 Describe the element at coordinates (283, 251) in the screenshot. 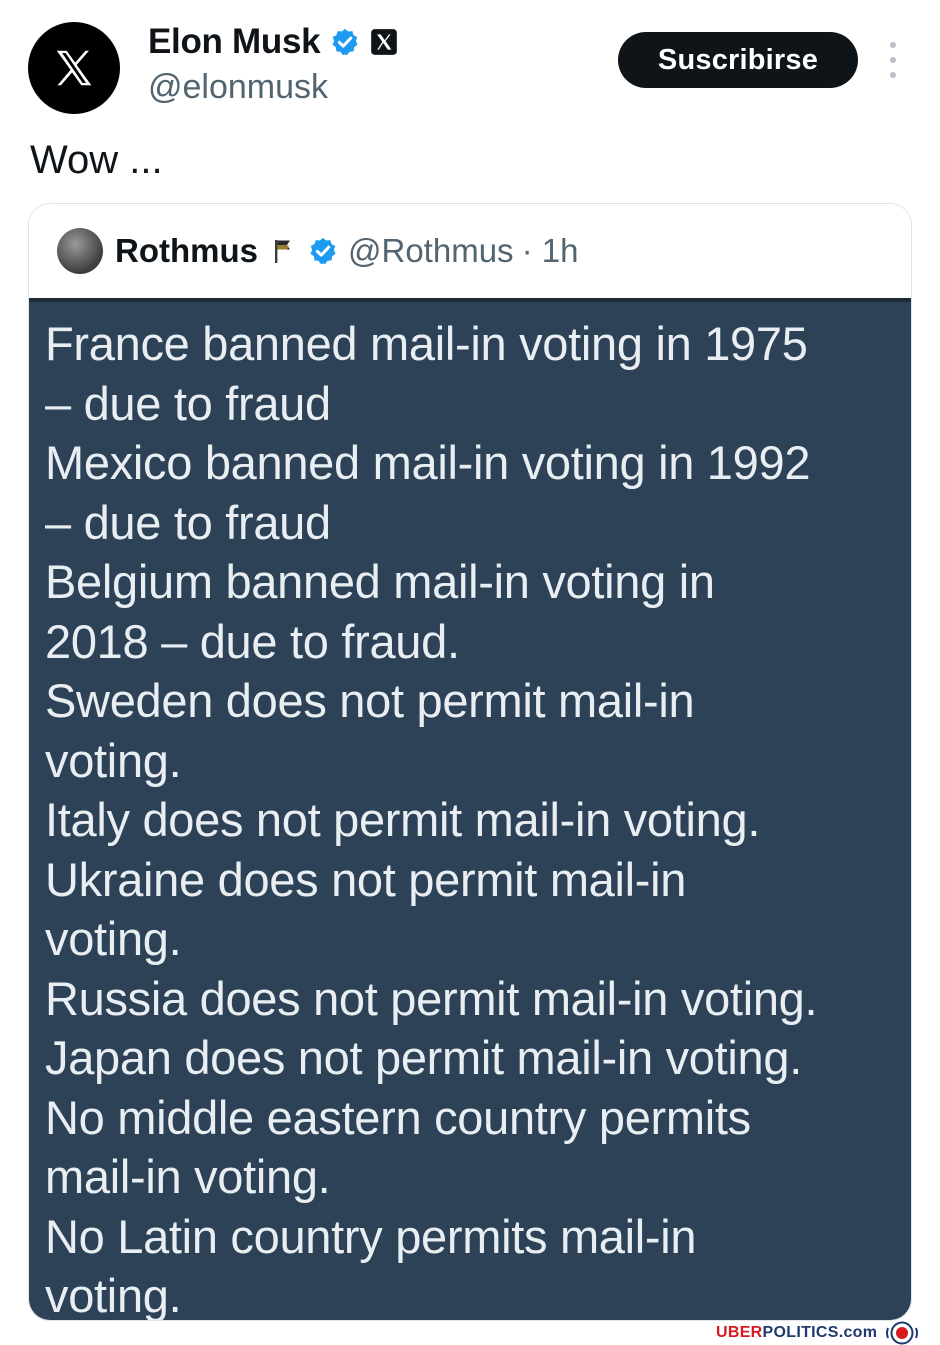

I see `flag-icon` at that location.